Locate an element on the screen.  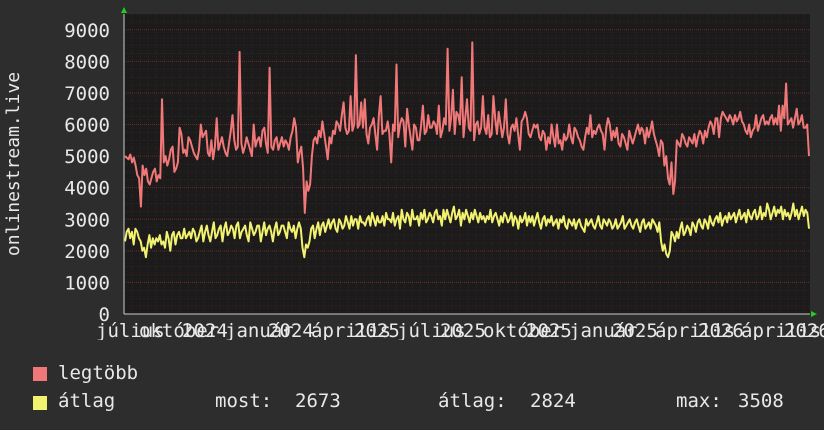
y-tick-labels: 0100020003000400050006000700080009000 is located at coordinates (87, 173).